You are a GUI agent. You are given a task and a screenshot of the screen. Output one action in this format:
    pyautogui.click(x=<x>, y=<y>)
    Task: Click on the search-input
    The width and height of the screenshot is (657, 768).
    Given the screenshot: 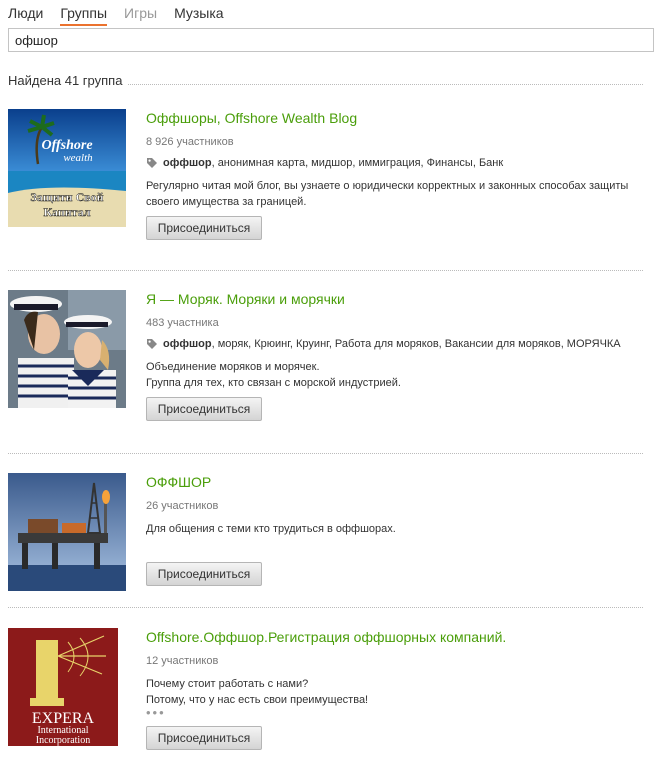 What is the action you would take?
    pyautogui.click(x=331, y=40)
    